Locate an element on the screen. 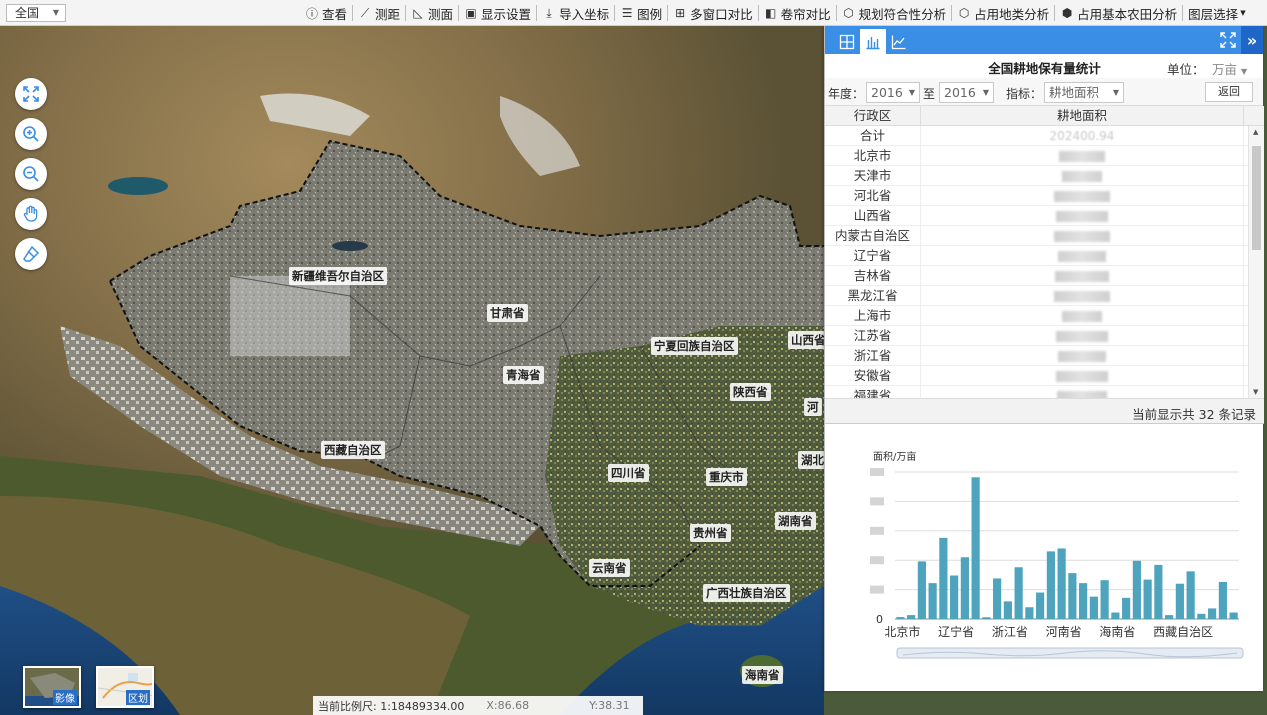 The image size is (1267, 715). column-header-area: 耕地面积 is located at coordinates (1082, 115).